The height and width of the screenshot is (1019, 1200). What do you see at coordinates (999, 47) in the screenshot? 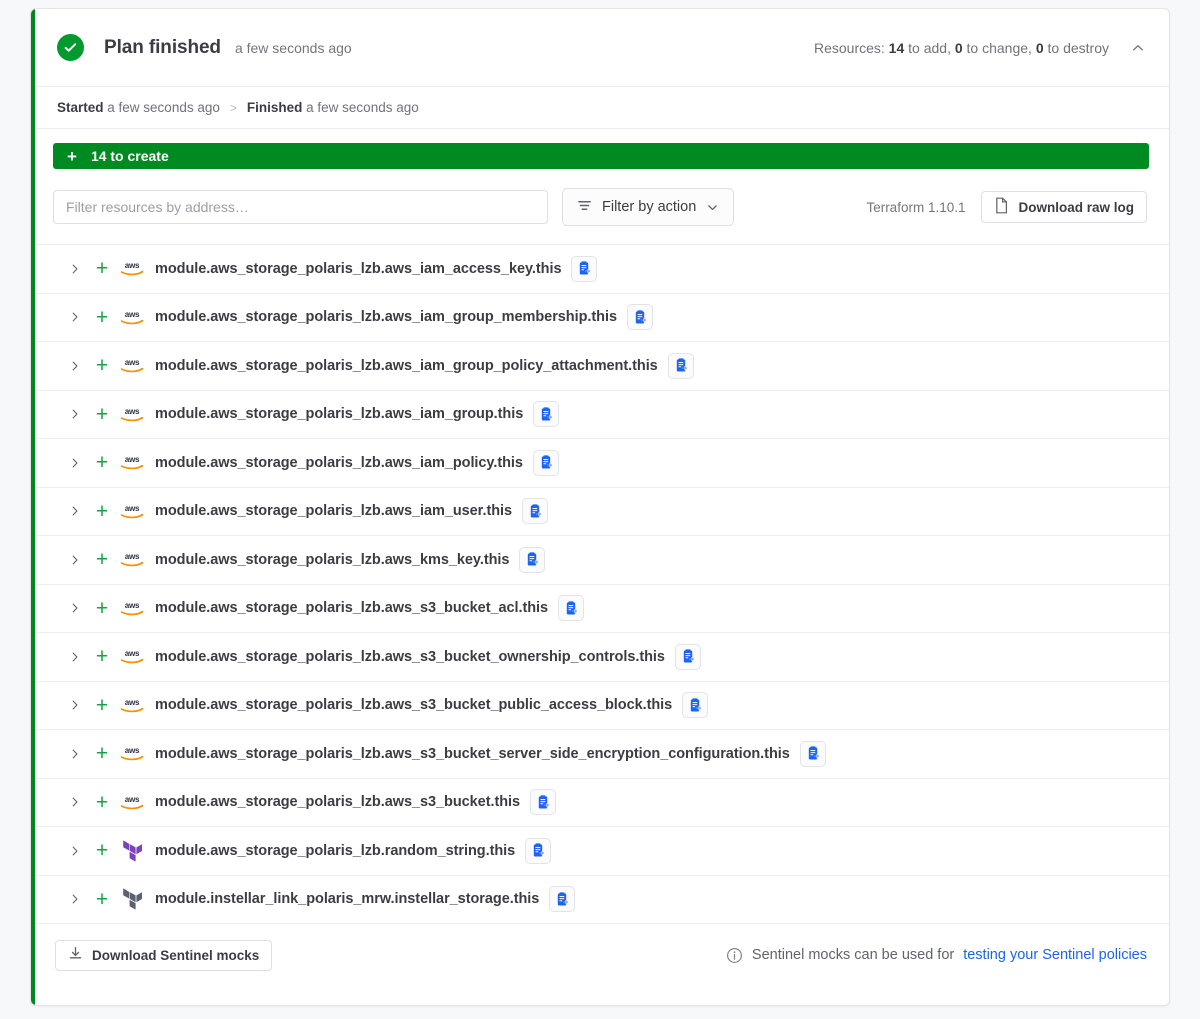
I see `resources-to-change-label: to change,` at bounding box center [999, 47].